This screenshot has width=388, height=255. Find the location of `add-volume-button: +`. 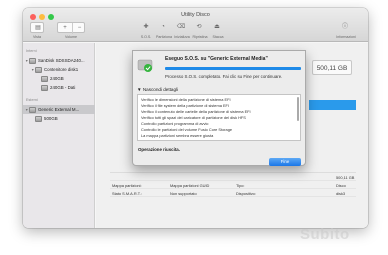

add-volume-button: + is located at coordinates (65, 28).